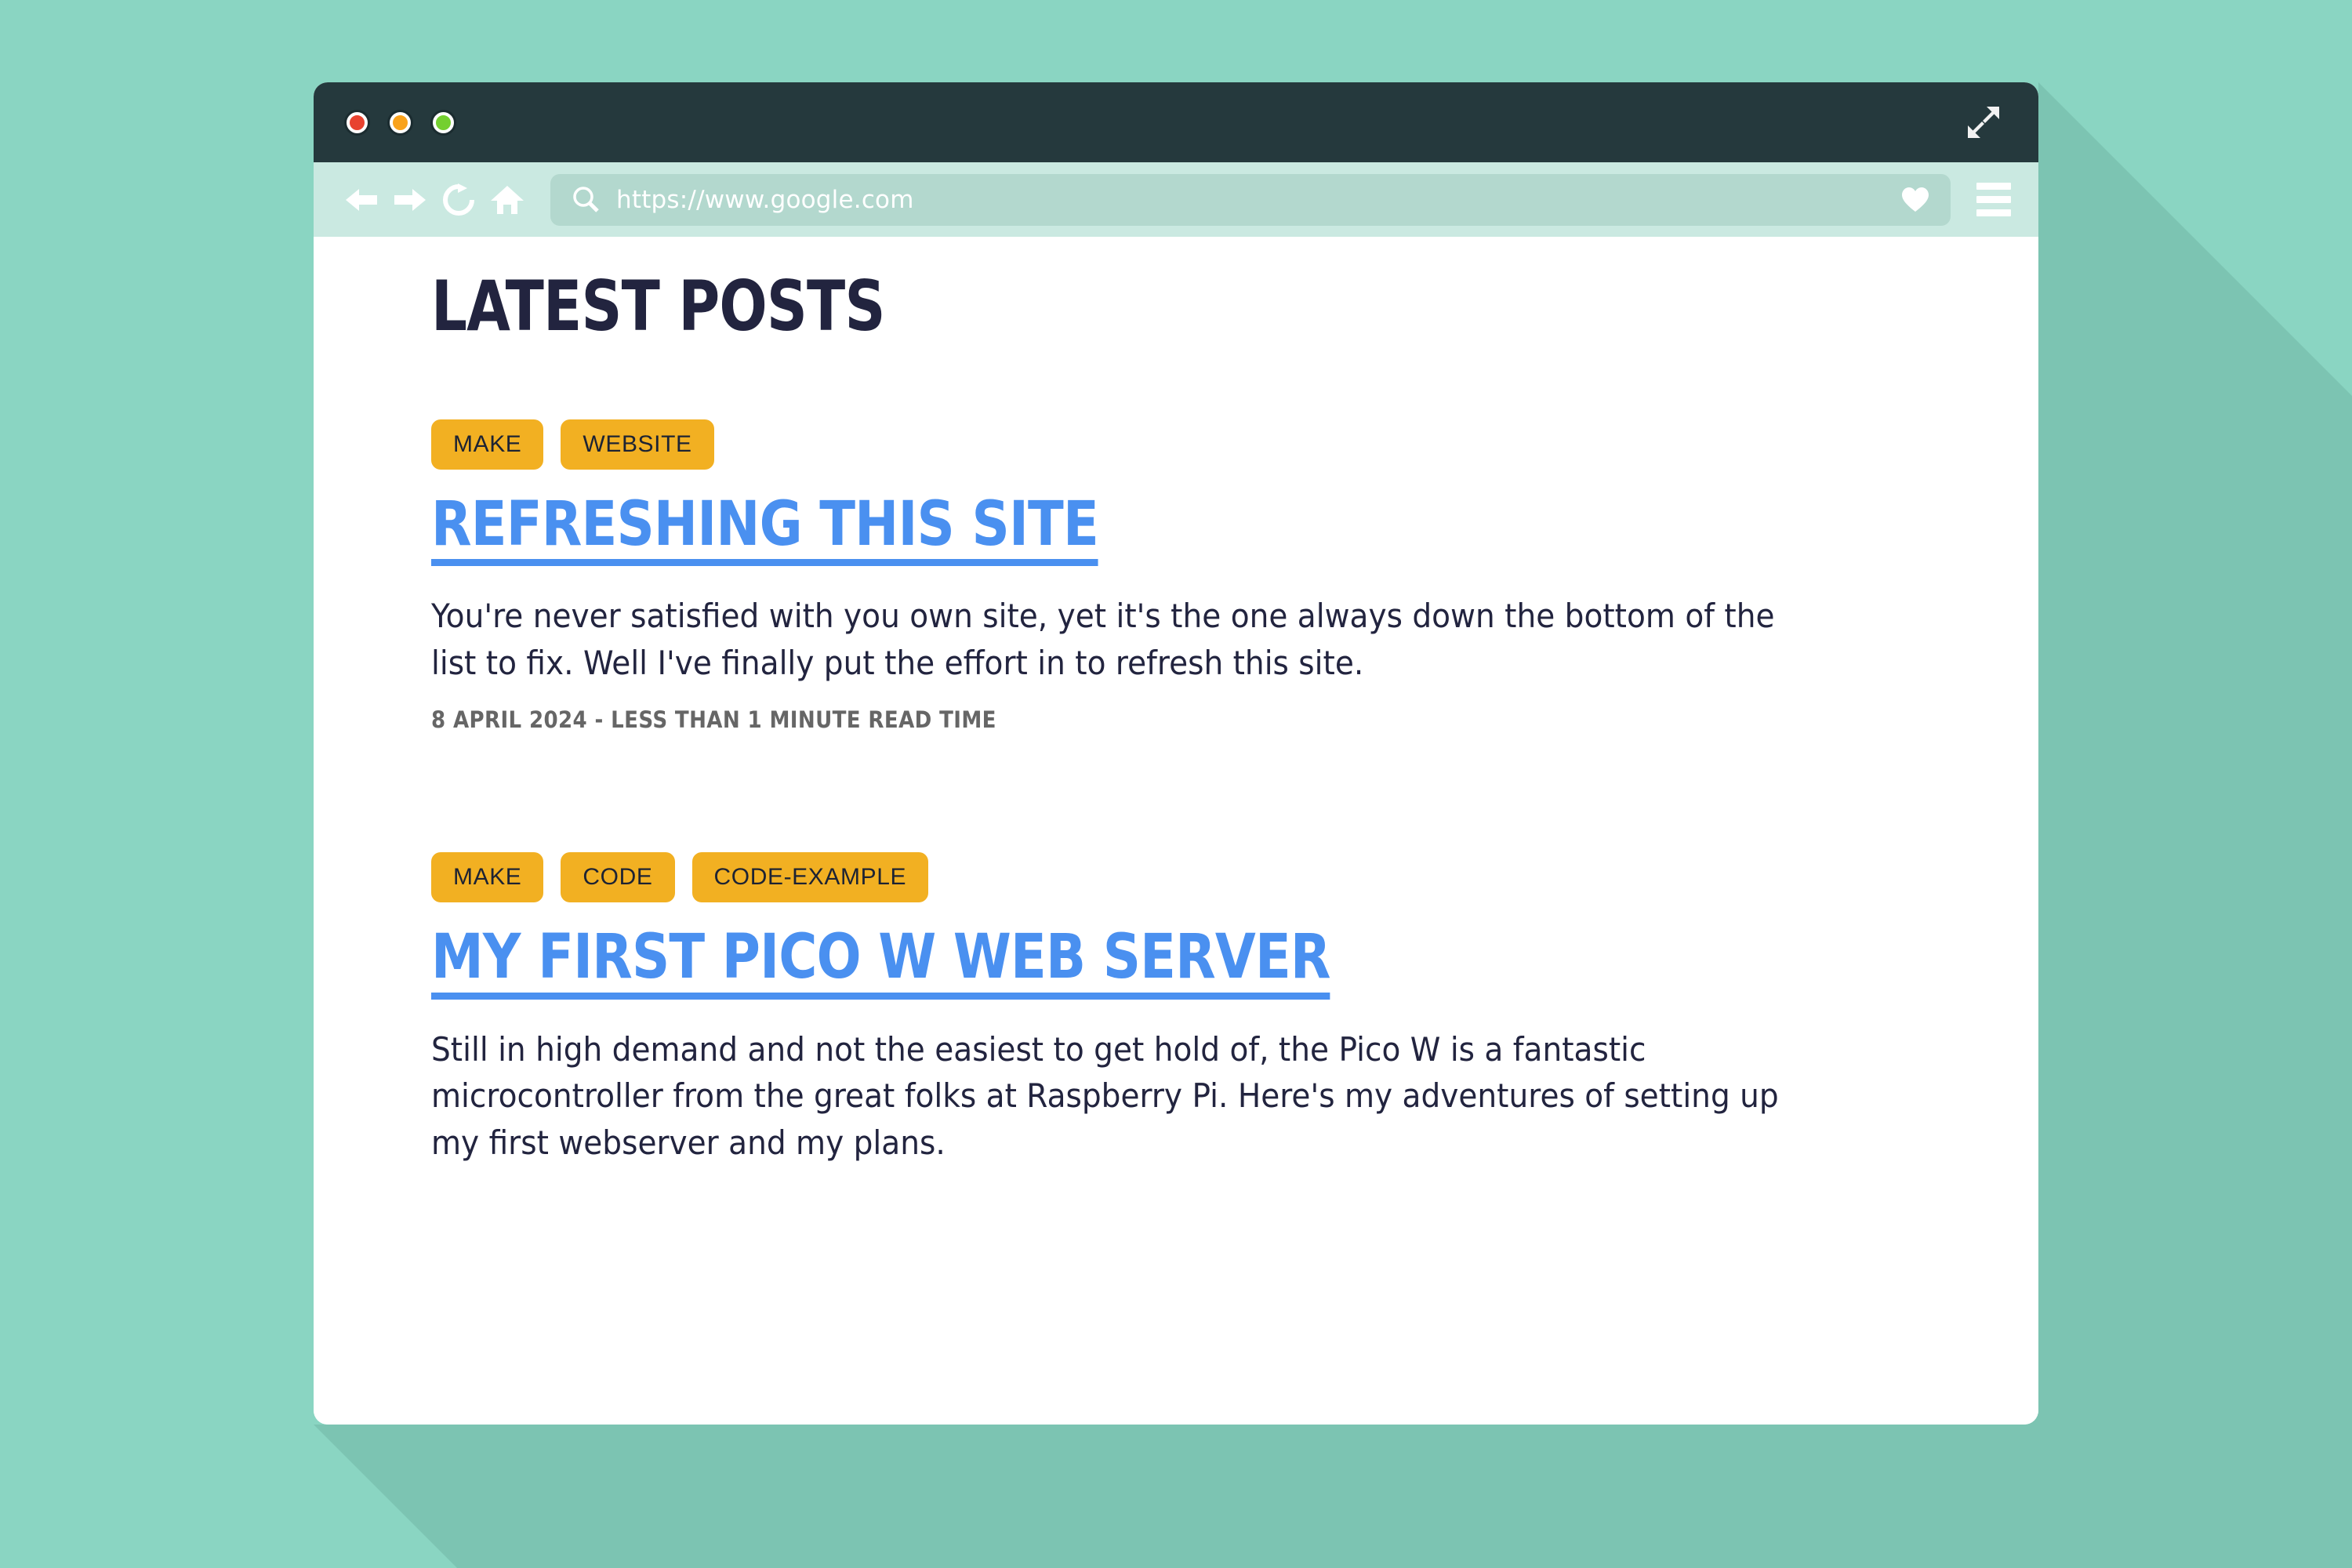  I want to click on hamburger-menu-icon, so click(1993, 200).